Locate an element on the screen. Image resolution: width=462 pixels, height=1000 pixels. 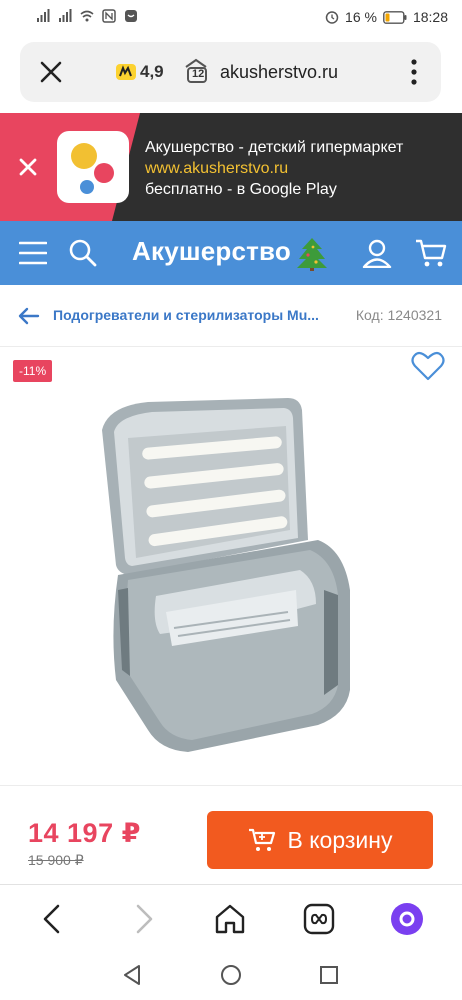
alarm-icon is located at coordinates (332, 17).